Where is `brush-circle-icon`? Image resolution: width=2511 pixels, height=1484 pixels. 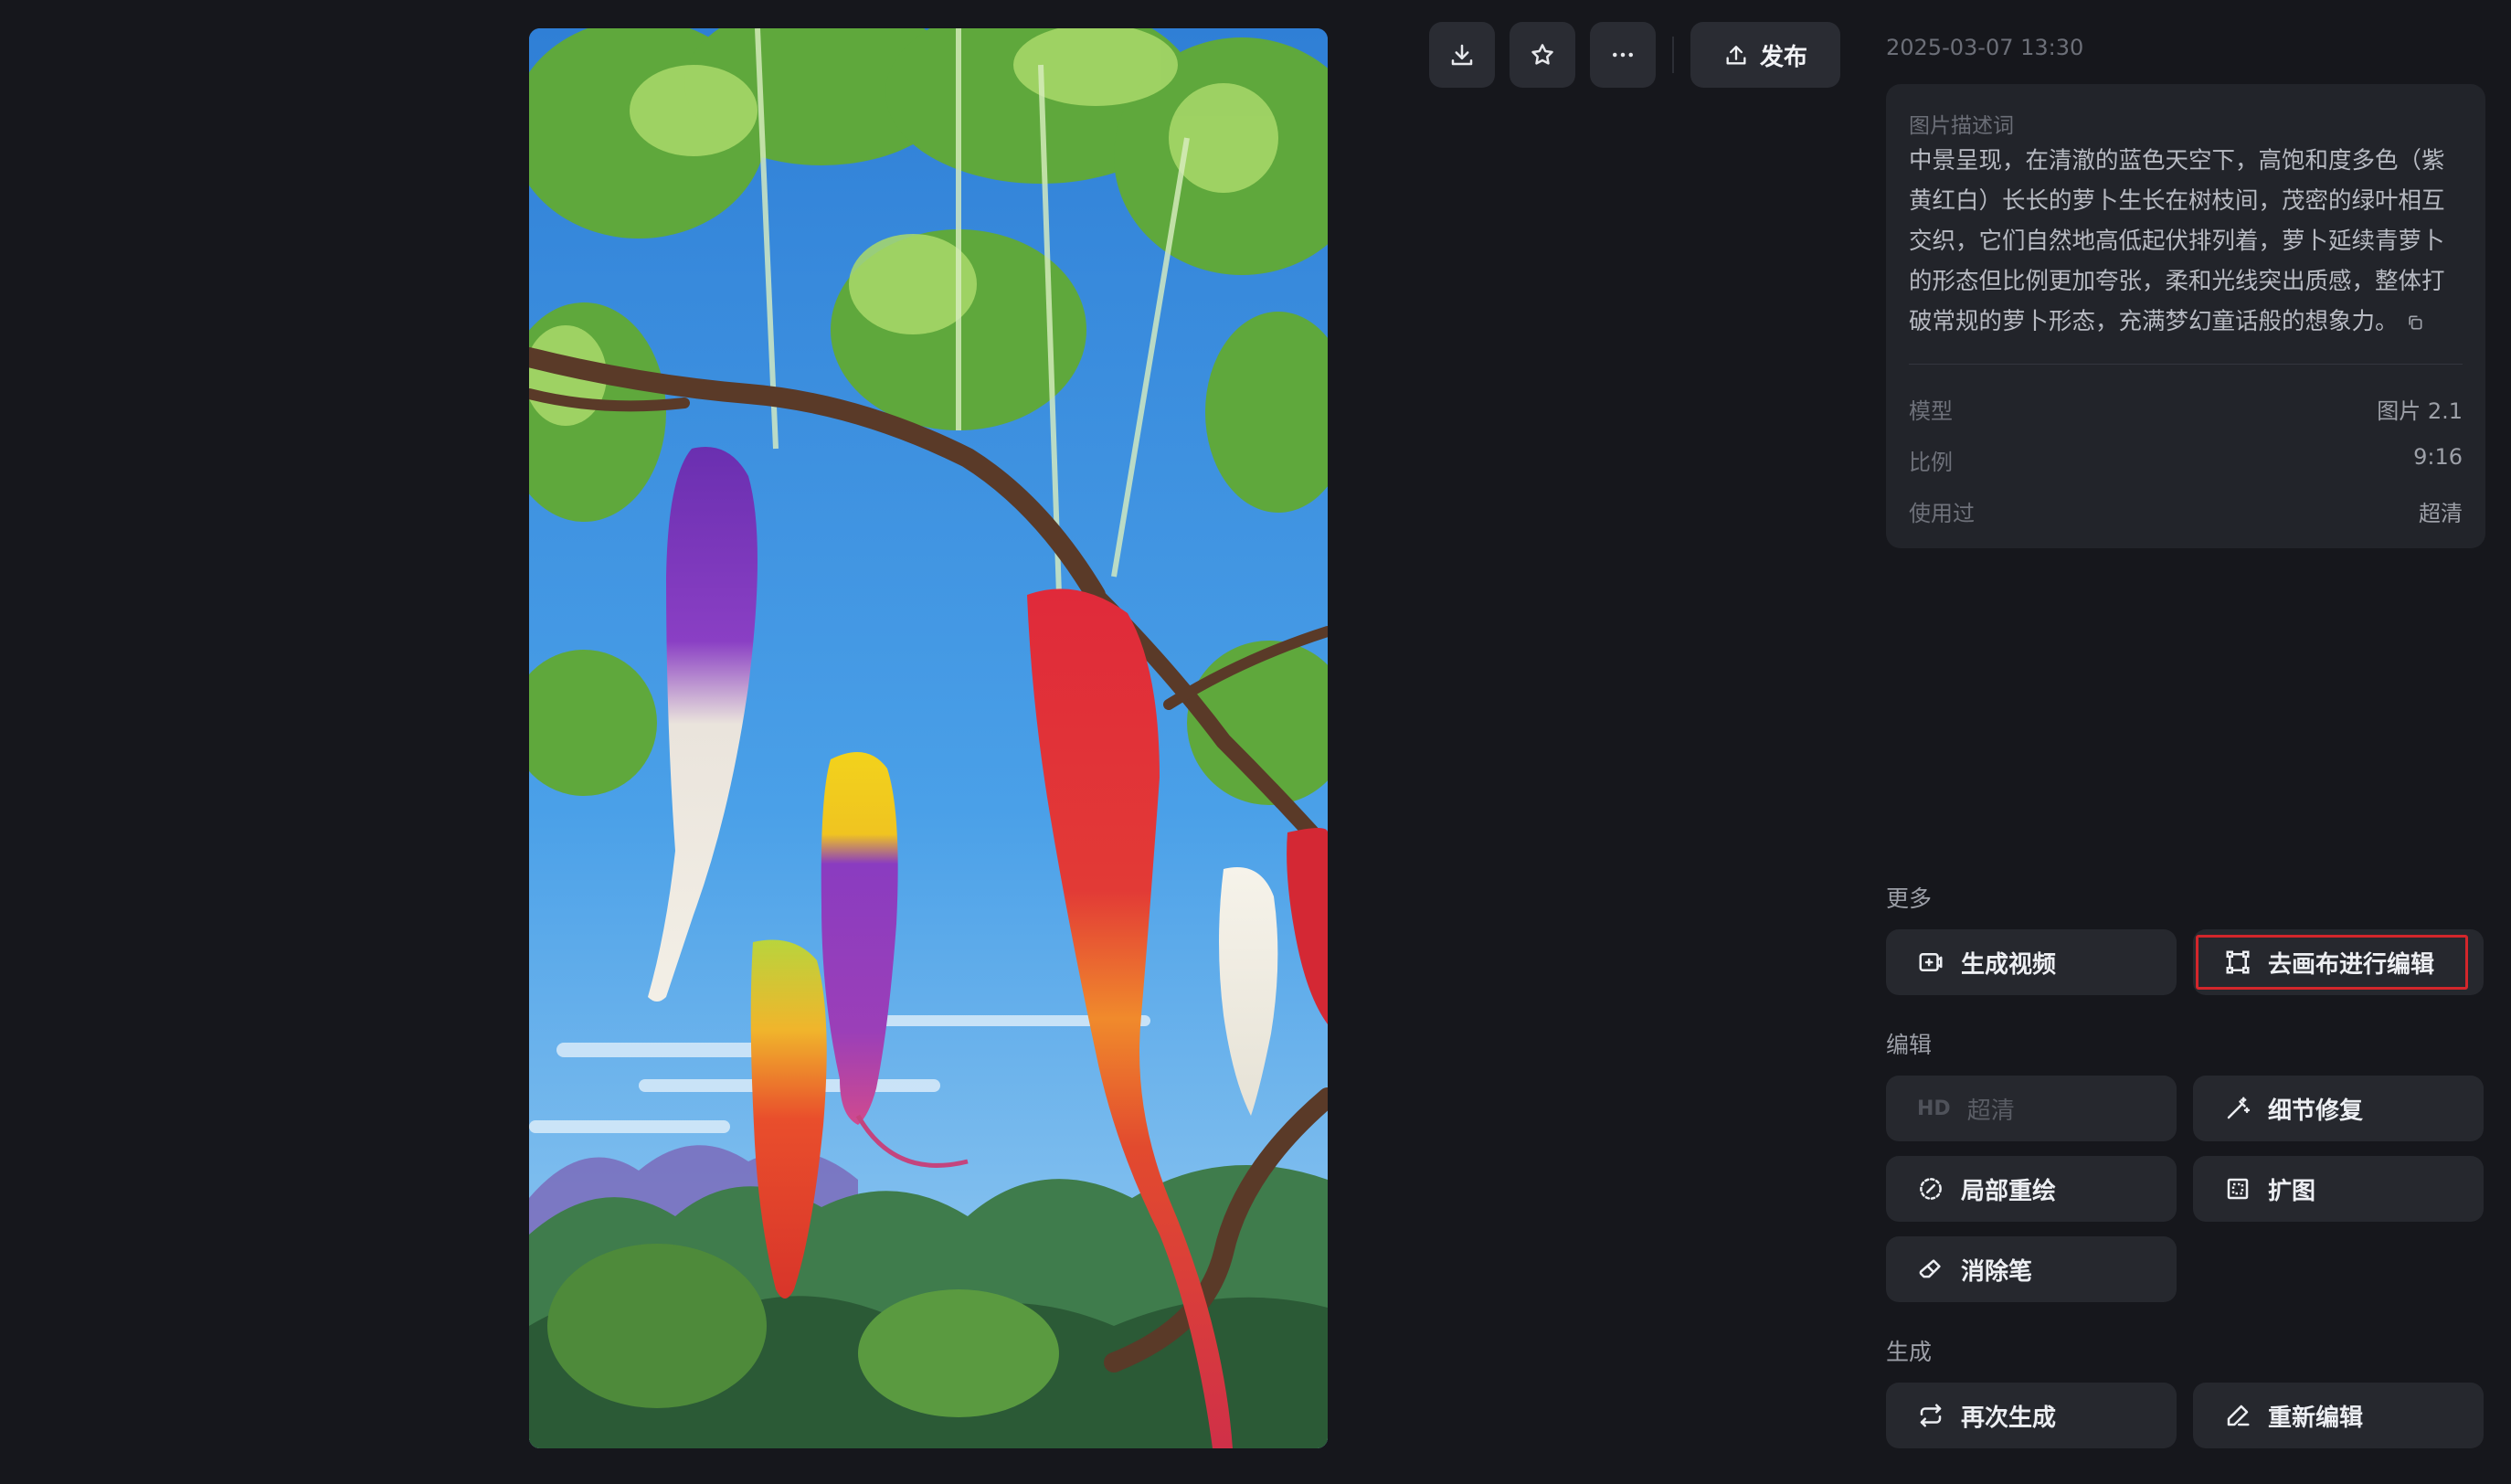
brush-circle-icon is located at coordinates (1931, 1189).